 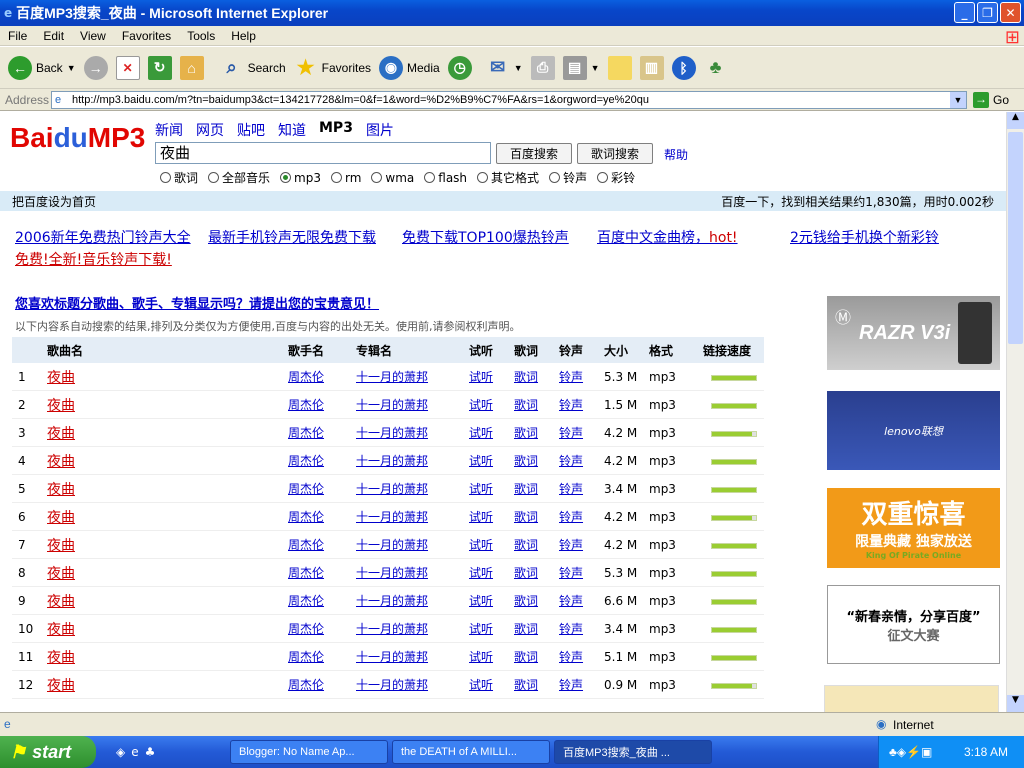 What do you see at coordinates (1015, 120) in the screenshot?
I see `scroll-up-button: ▲` at bounding box center [1015, 120].